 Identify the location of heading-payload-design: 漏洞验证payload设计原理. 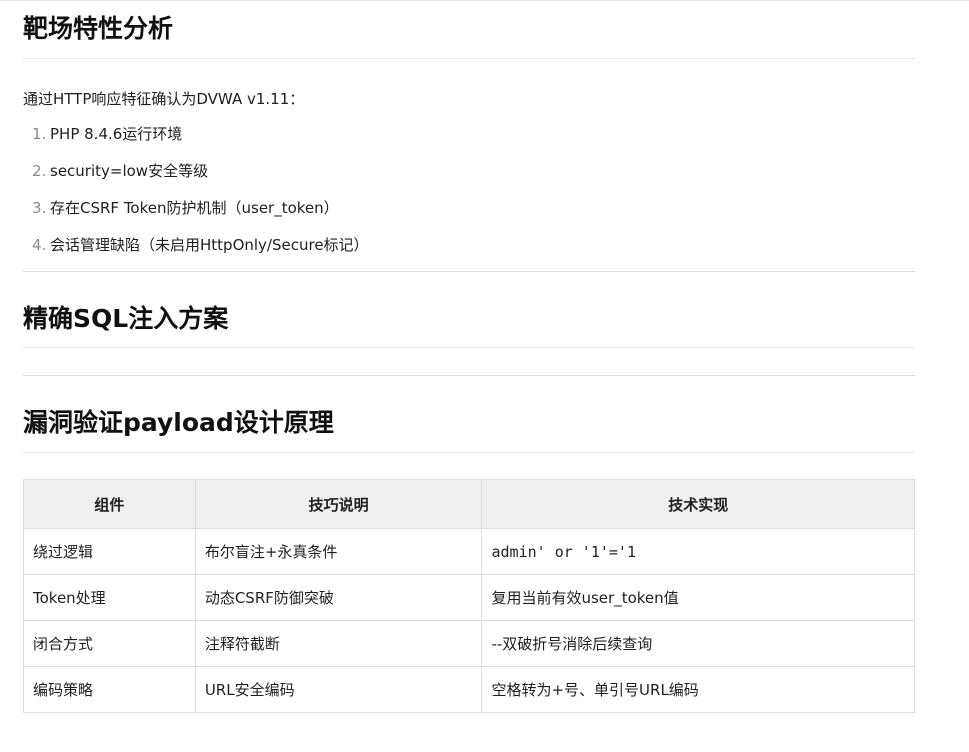
(178, 422).